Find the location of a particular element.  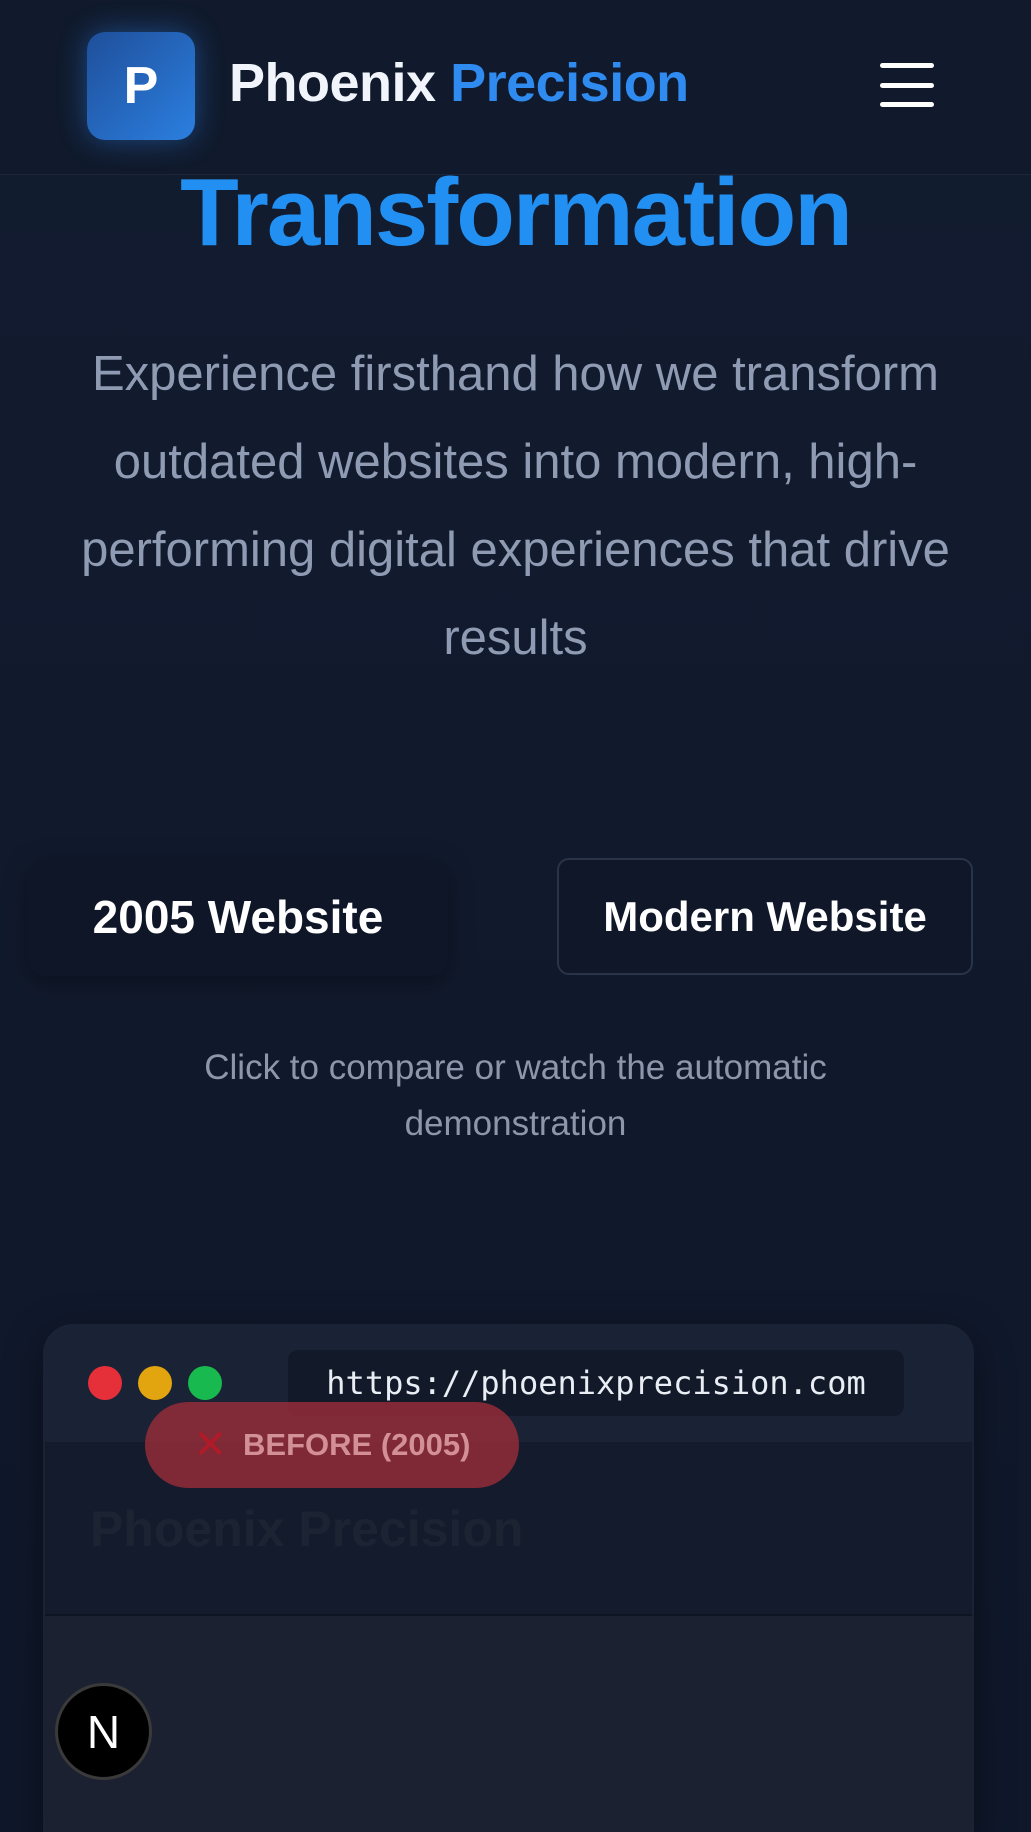

brand-name: Phoenix Precision is located at coordinates (459, 83).